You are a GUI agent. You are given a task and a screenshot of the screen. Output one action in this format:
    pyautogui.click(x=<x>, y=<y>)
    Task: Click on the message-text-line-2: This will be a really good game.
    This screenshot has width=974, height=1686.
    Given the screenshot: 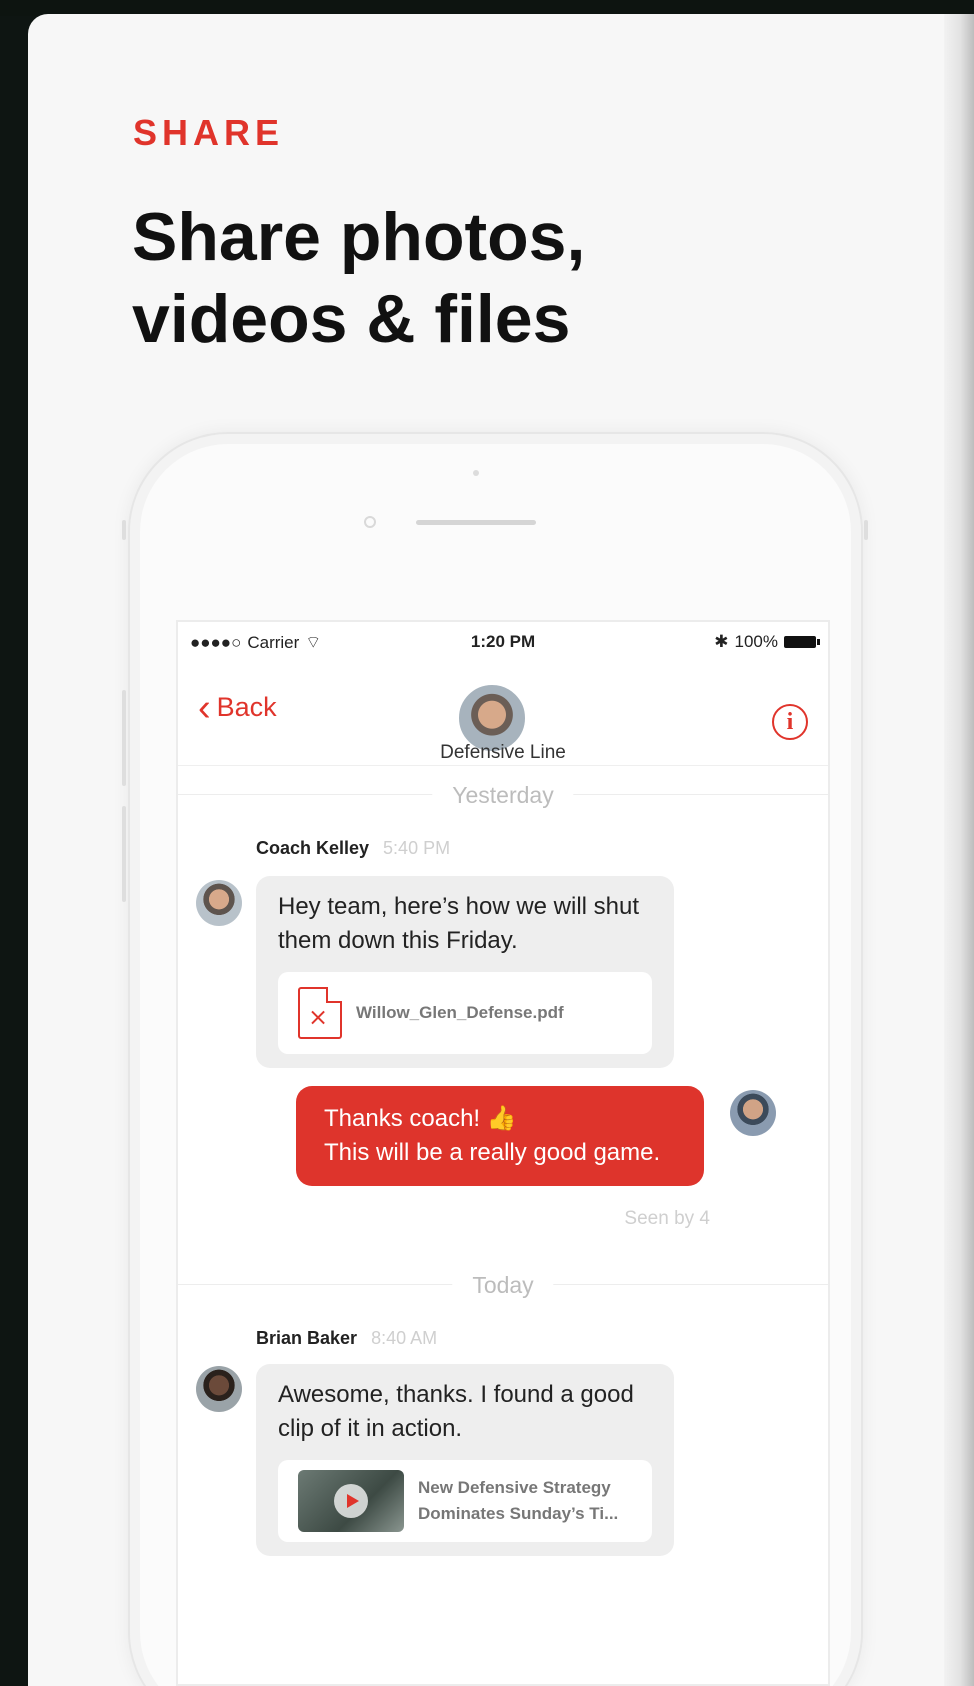 What is the action you would take?
    pyautogui.click(x=492, y=1152)
    